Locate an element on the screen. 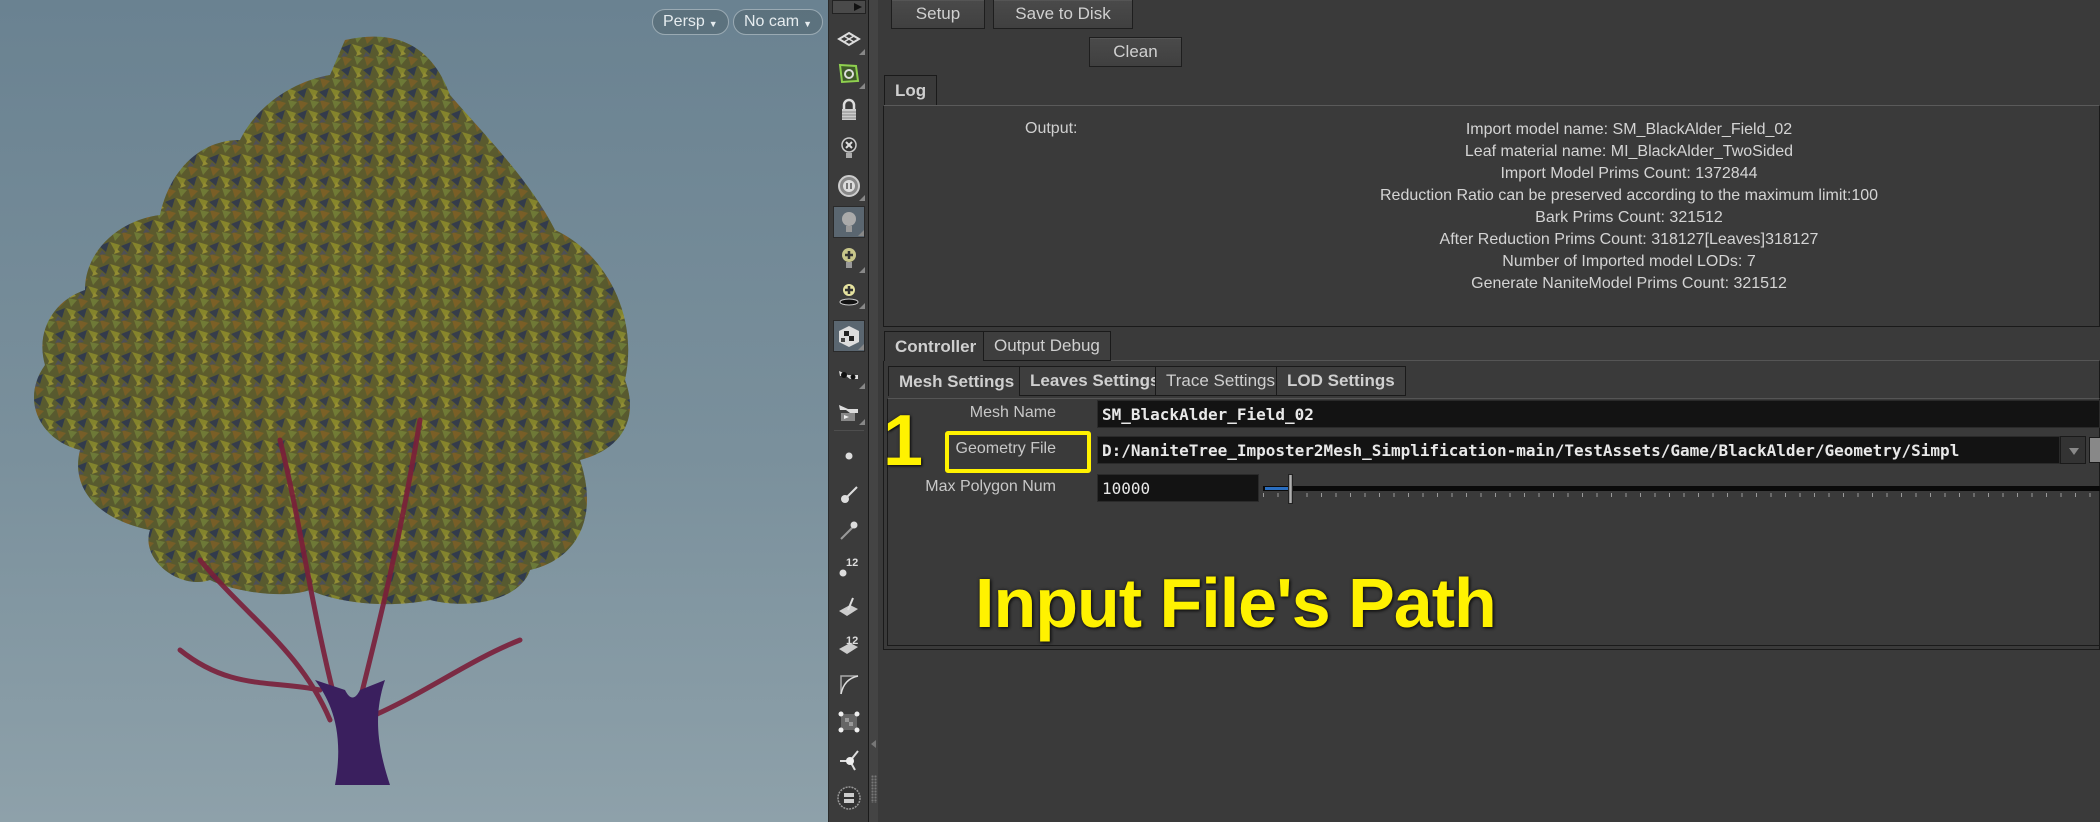 The image size is (2100, 822). background-button is located at coordinates (849, 798).